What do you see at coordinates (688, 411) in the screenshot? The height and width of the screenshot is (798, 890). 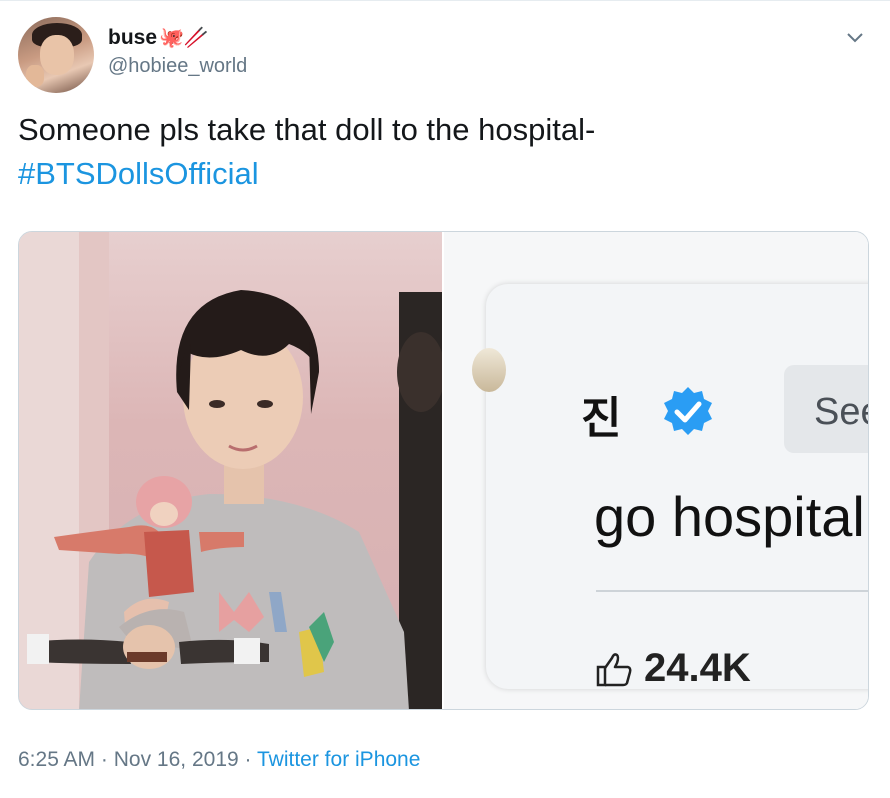 I see `verified-badge-icon` at bounding box center [688, 411].